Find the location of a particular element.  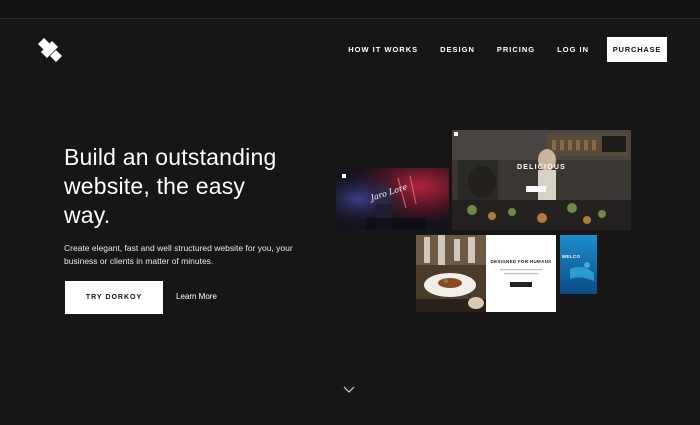

hero-heading-line: website, the easy is located at coordinates (155, 186).